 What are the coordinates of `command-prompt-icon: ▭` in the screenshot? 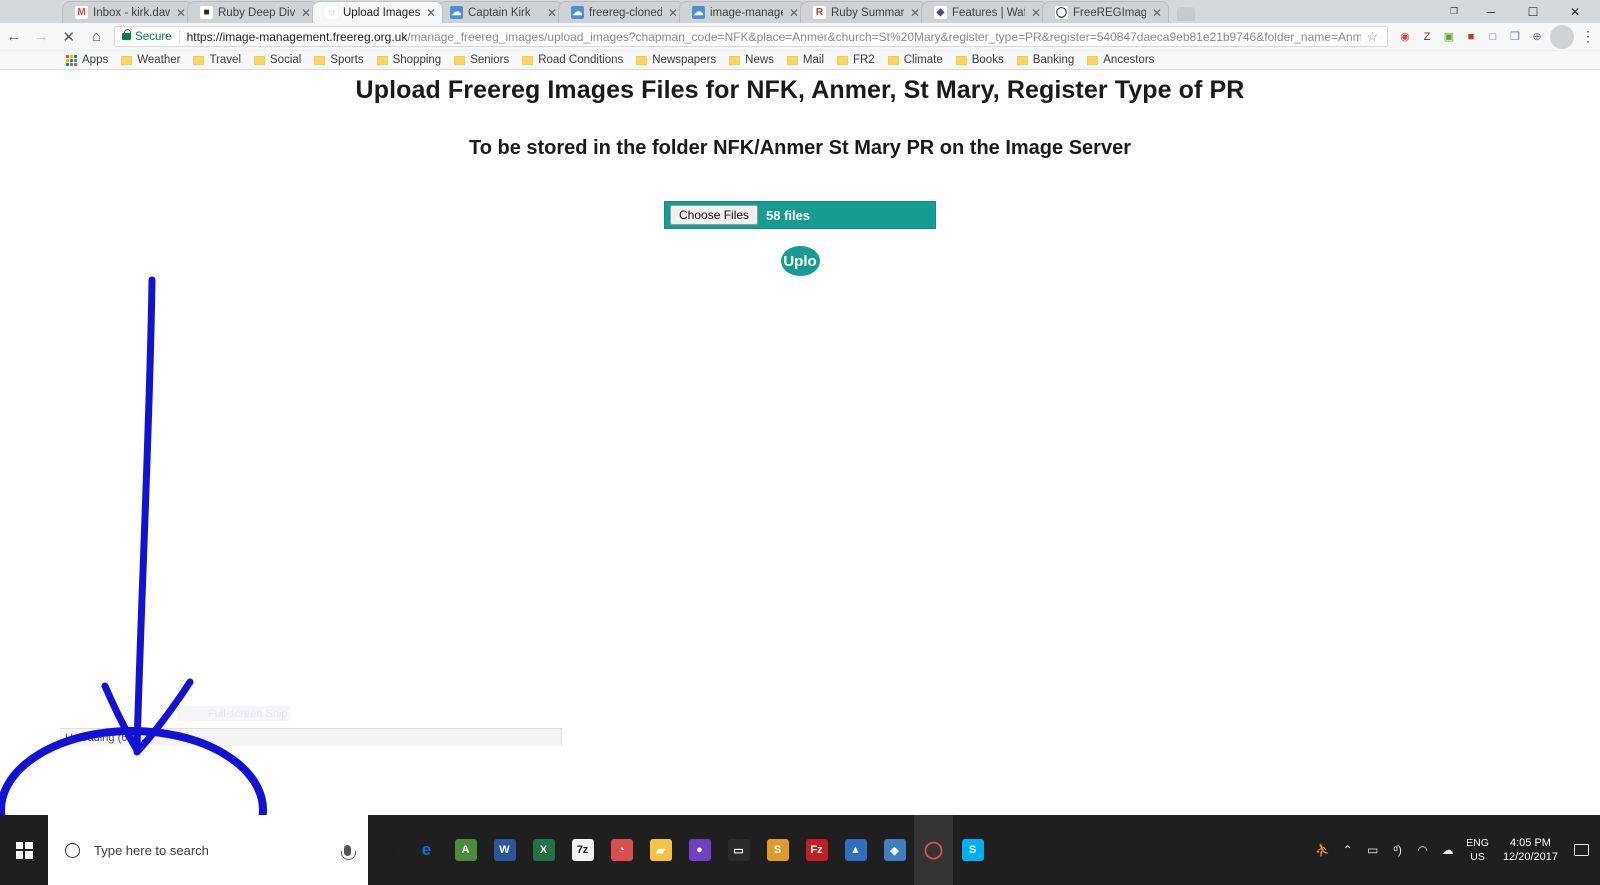 It's located at (738, 850).